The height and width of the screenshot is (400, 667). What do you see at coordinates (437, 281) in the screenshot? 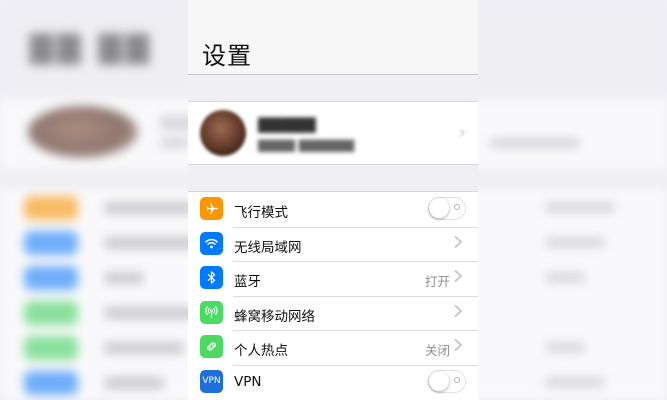
I see `bluetooth-status-value: 打开` at bounding box center [437, 281].